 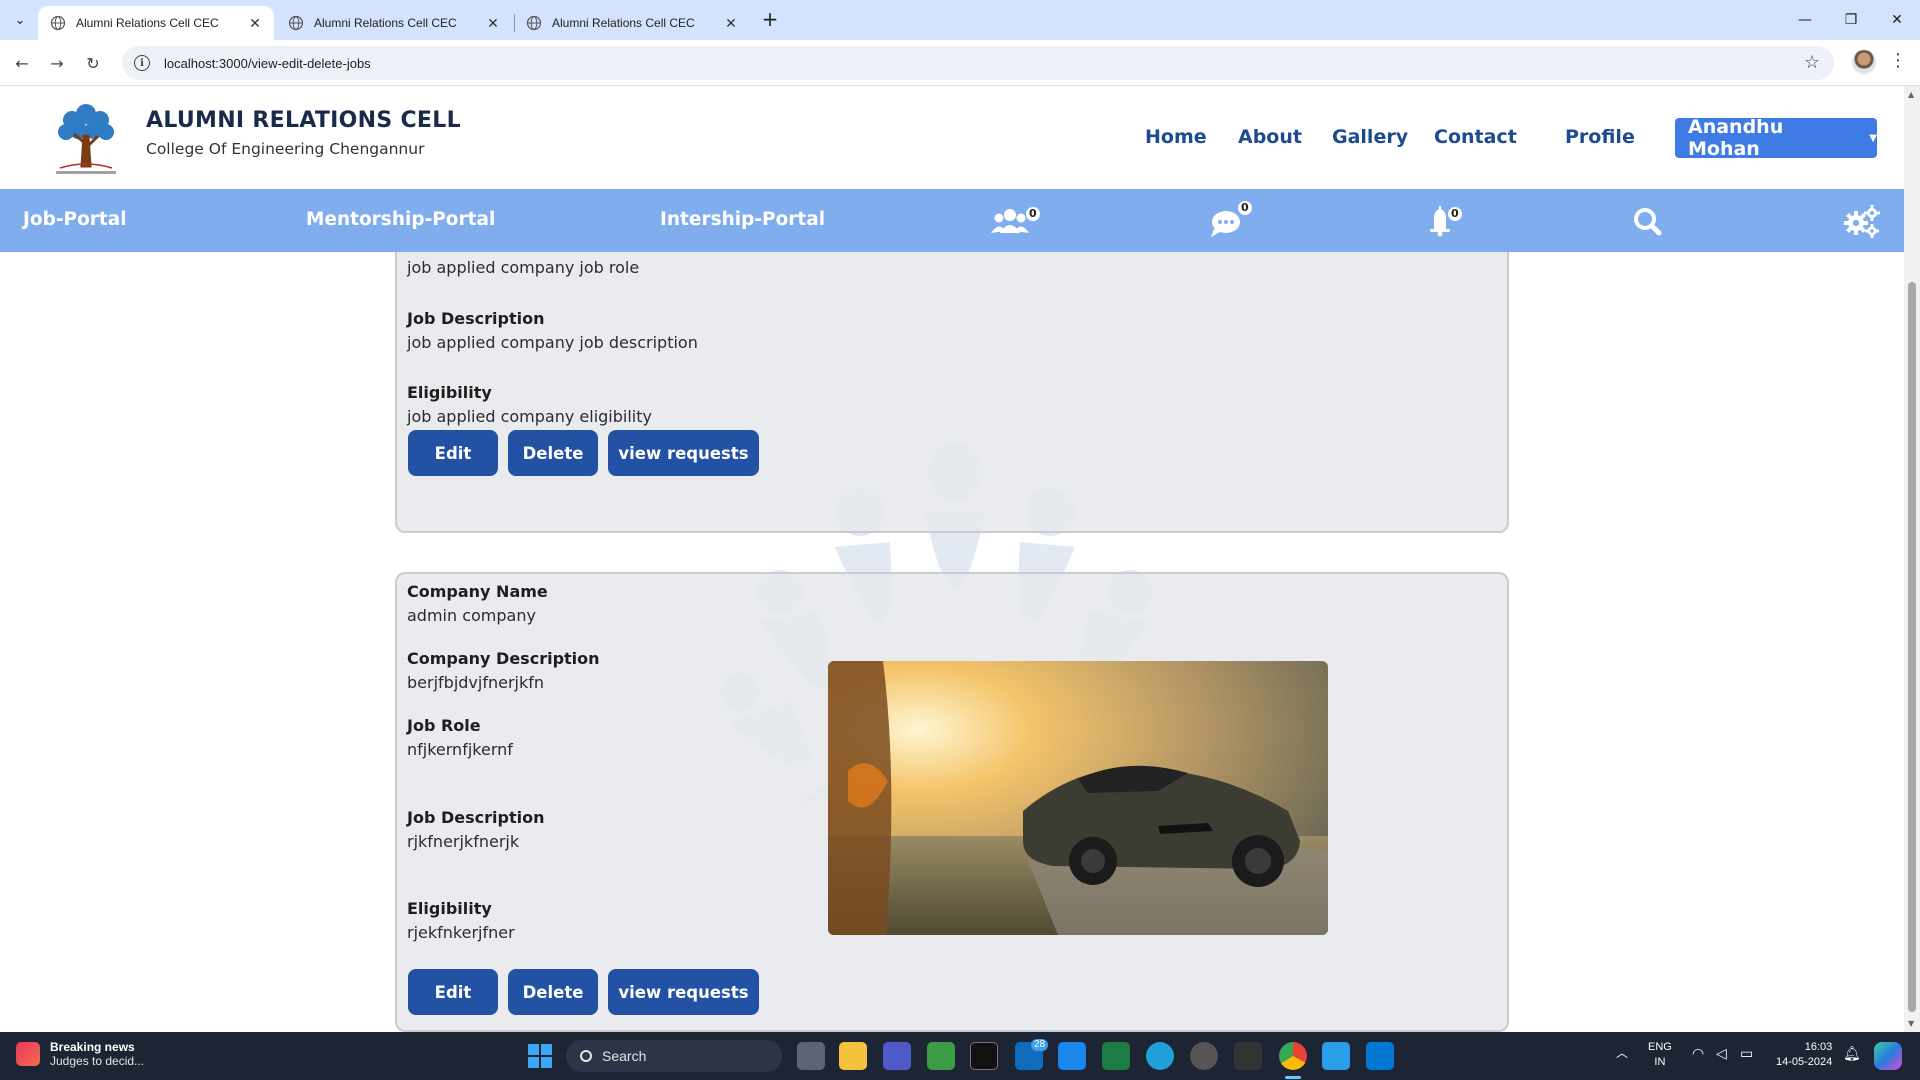 What do you see at coordinates (742, 219) in the screenshot?
I see `subnav-internship-portal: Intership-Portal` at bounding box center [742, 219].